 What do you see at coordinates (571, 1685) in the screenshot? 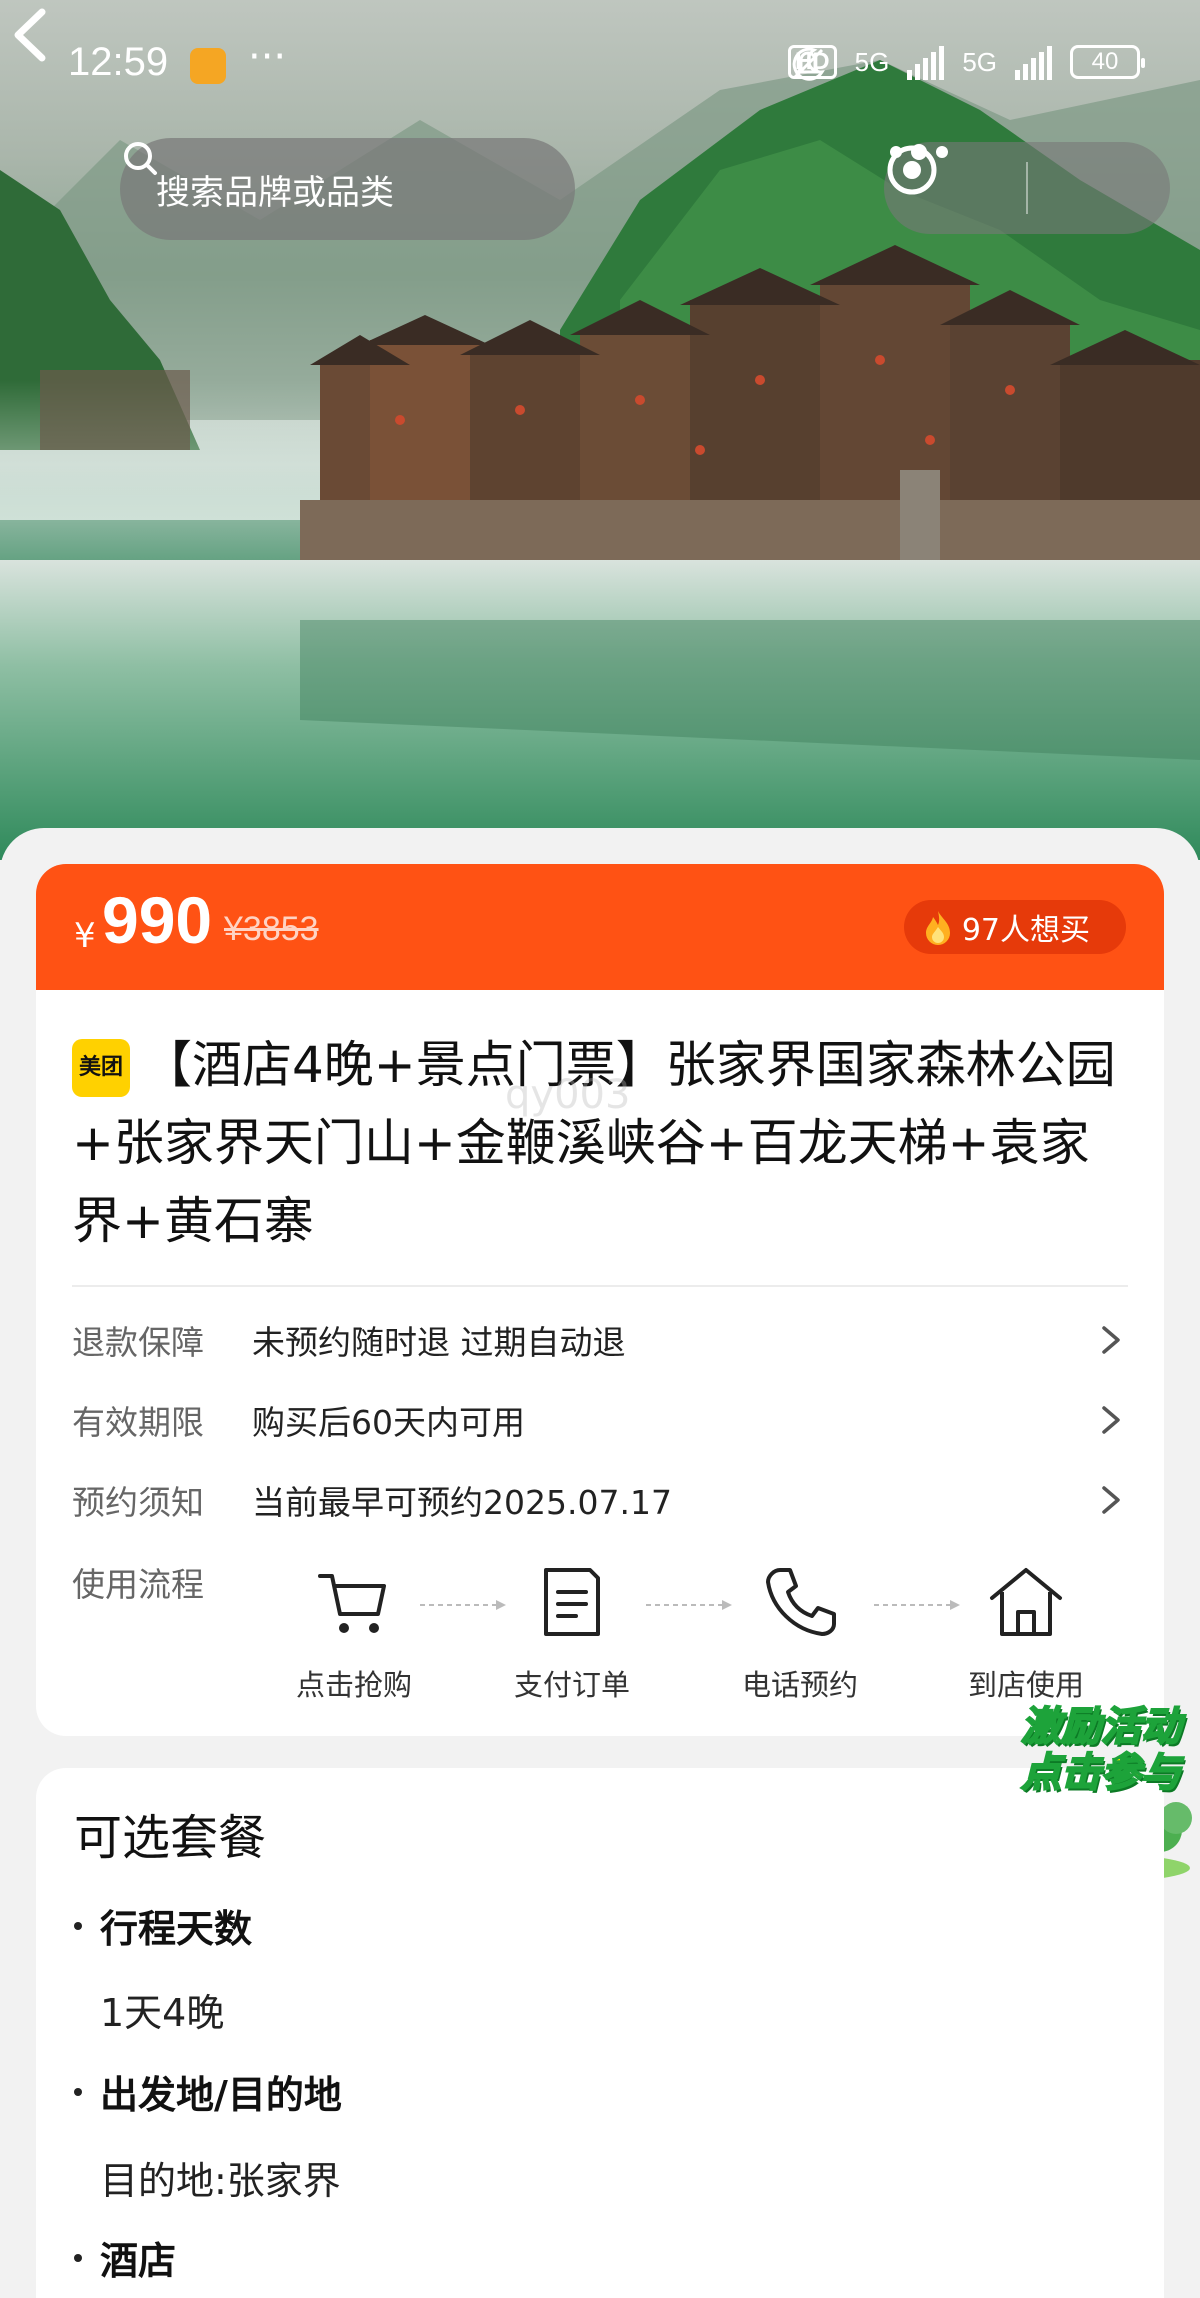
I see `flow-step-label: 支付订单` at bounding box center [571, 1685].